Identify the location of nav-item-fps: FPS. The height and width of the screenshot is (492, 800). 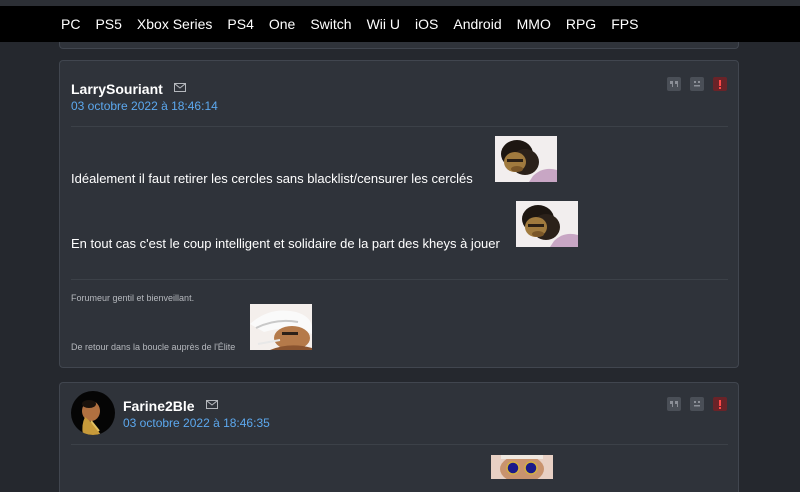
(624, 24).